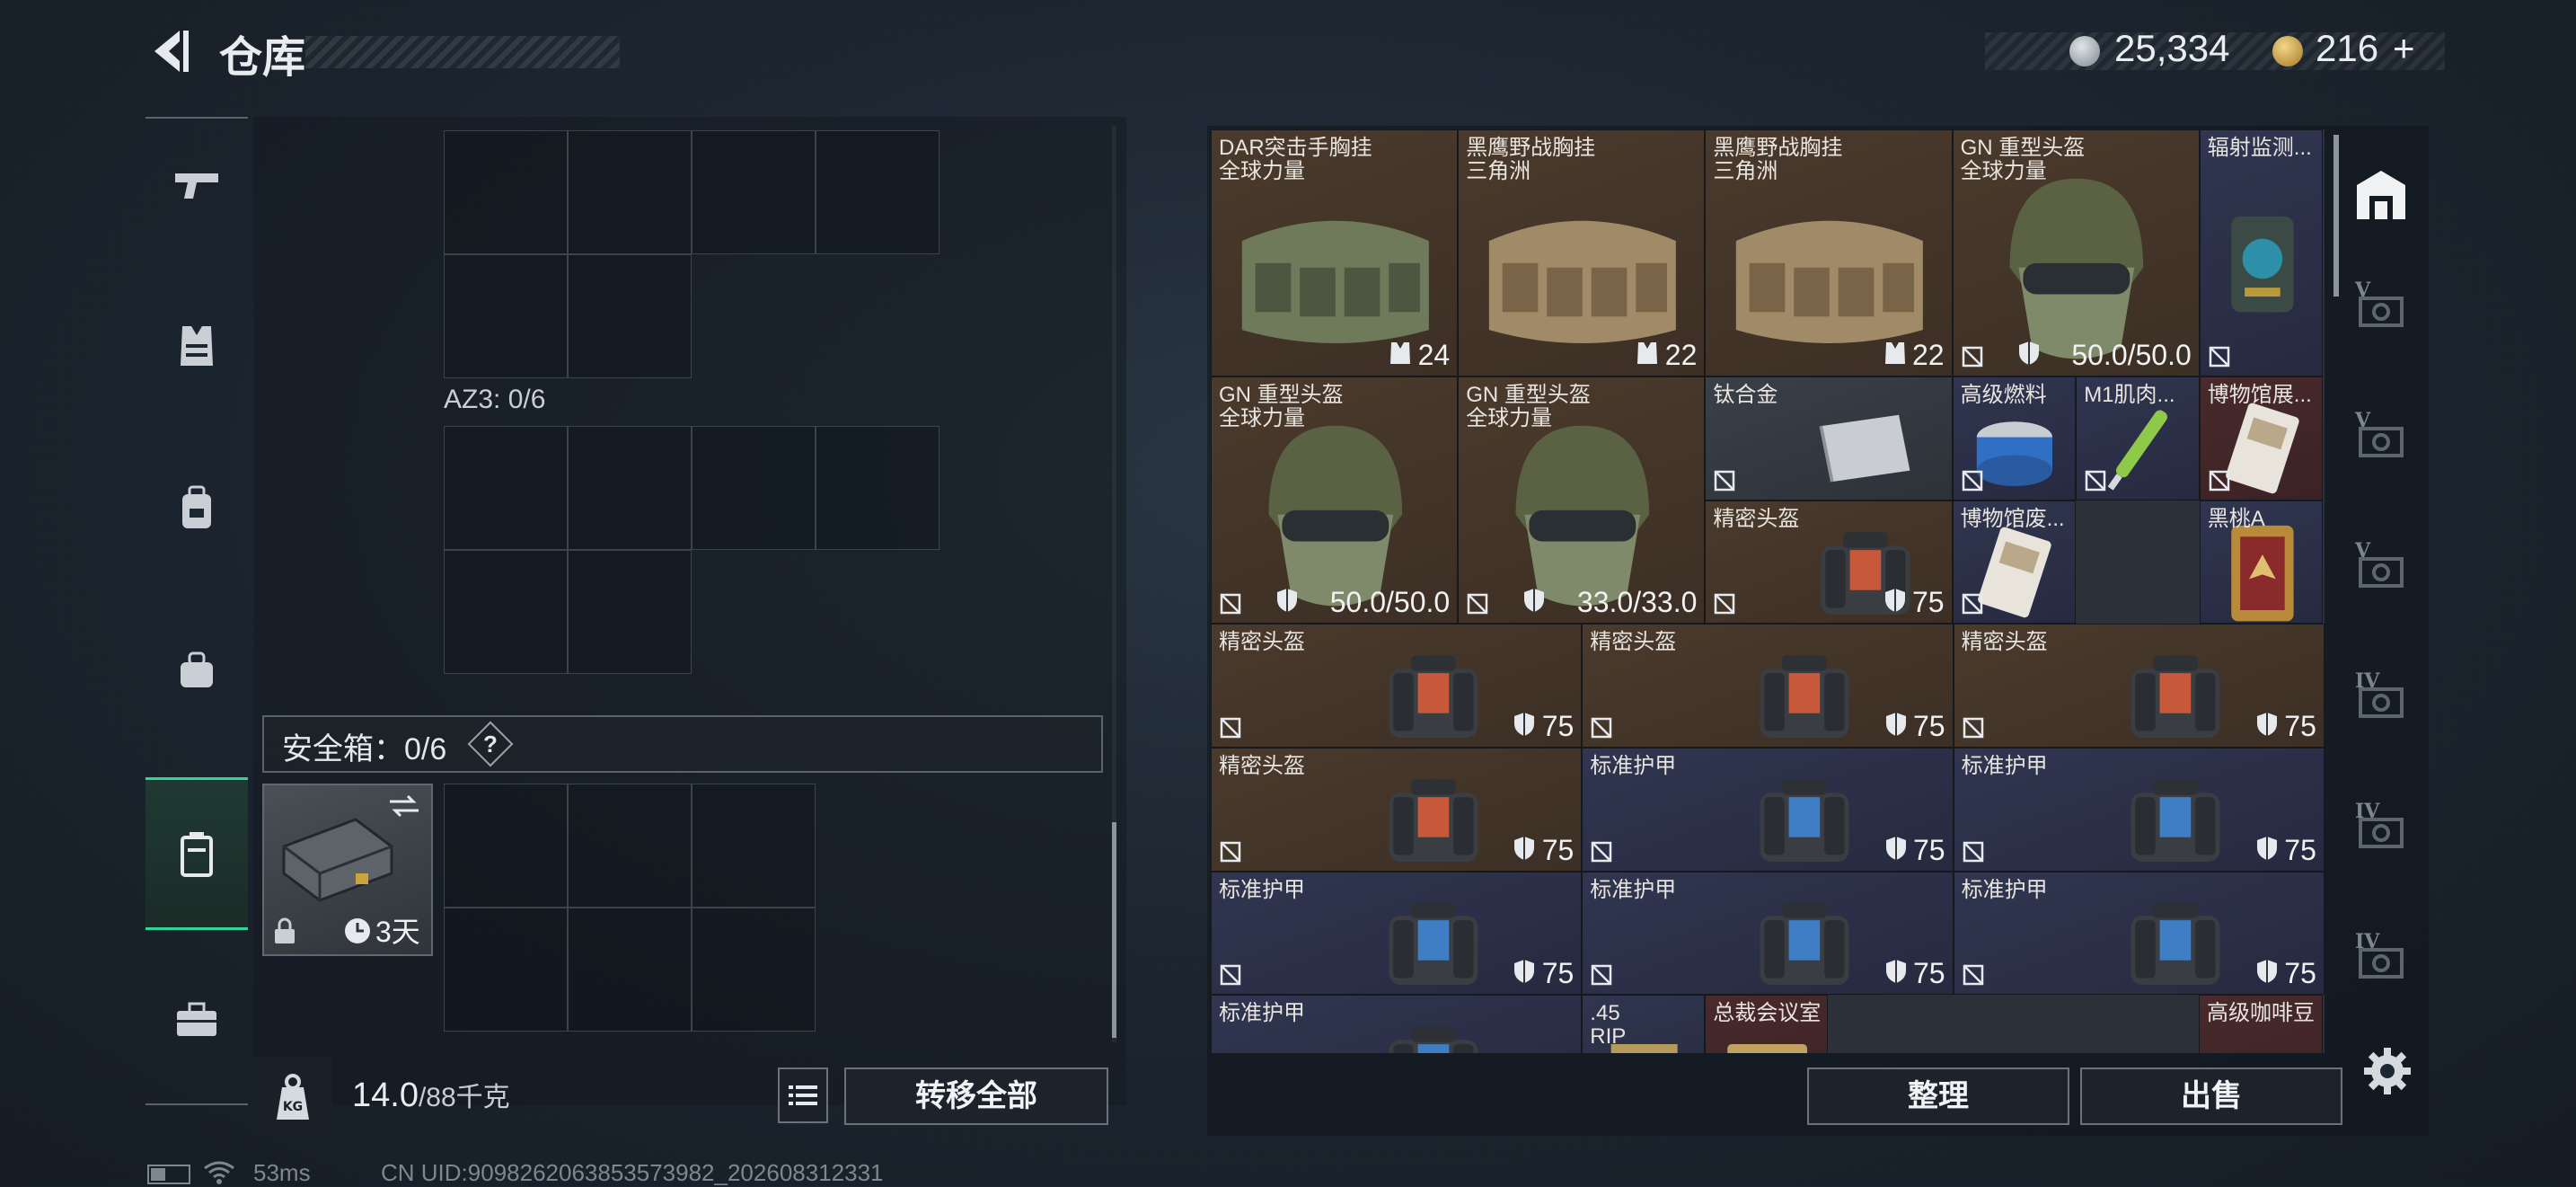 This screenshot has width=2576, height=1187. What do you see at coordinates (632, 1173) in the screenshot?
I see `user-uid: CN UID:9098262063853573982_202608312331` at bounding box center [632, 1173].